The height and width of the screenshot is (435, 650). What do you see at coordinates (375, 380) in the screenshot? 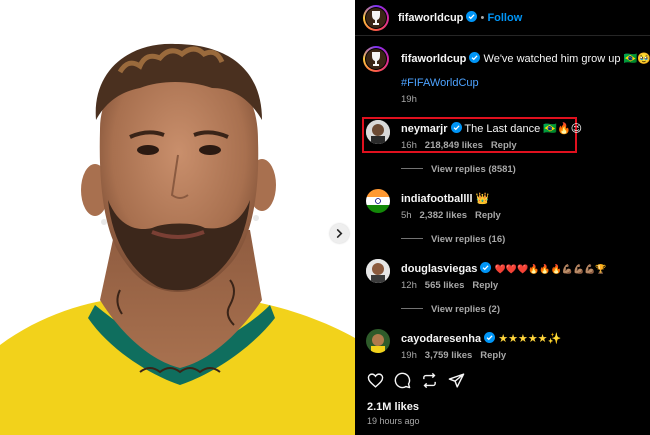
I see `heart-icon` at bounding box center [375, 380].